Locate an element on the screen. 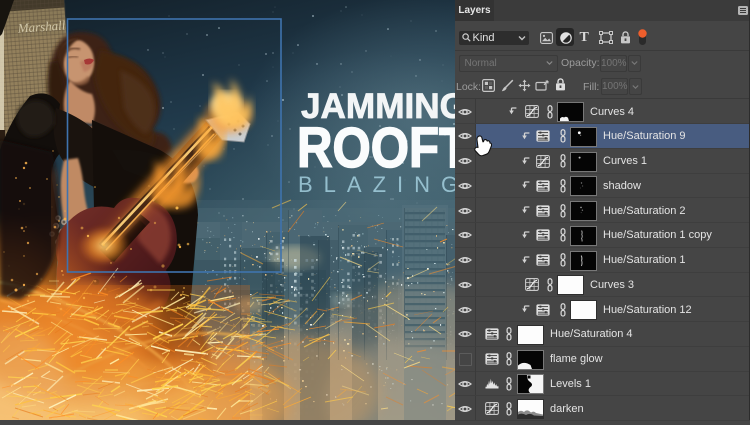 Image resolution: width=750 pixels, height=425 pixels. svg-text: BLAZING is located at coordinates (376, 184).